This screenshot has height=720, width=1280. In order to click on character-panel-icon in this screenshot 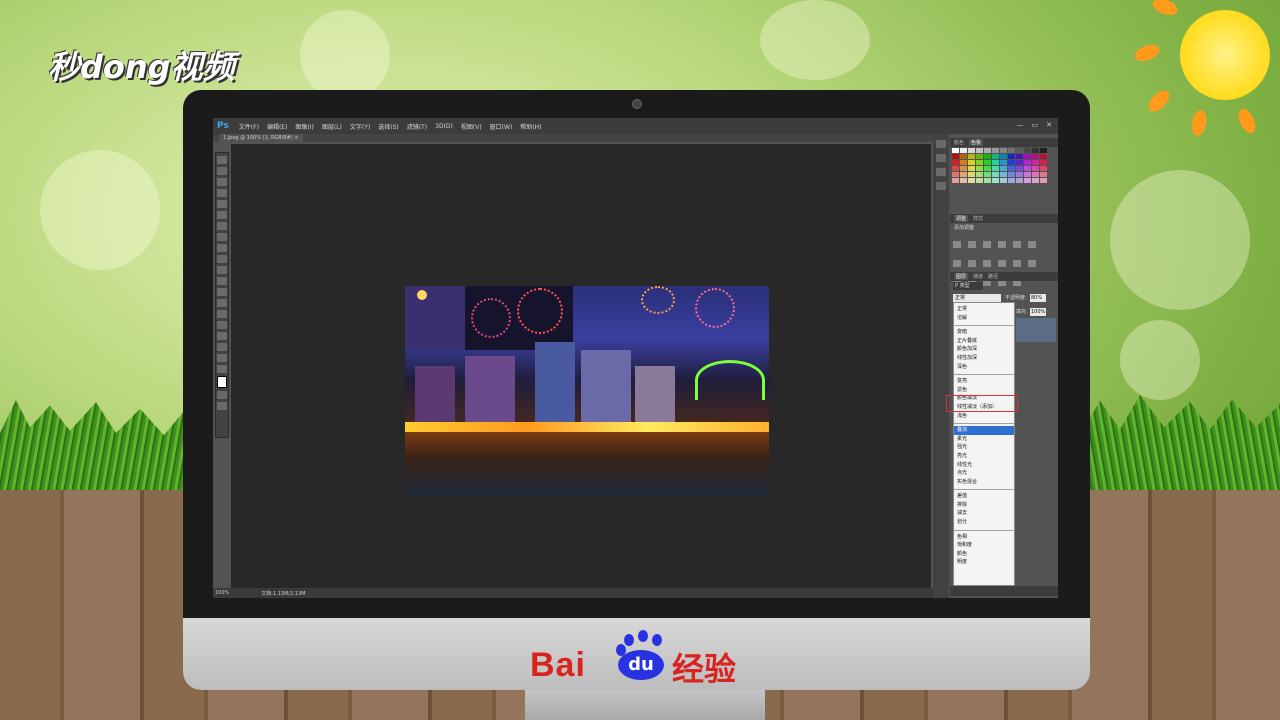, I will do `click(941, 172)`.